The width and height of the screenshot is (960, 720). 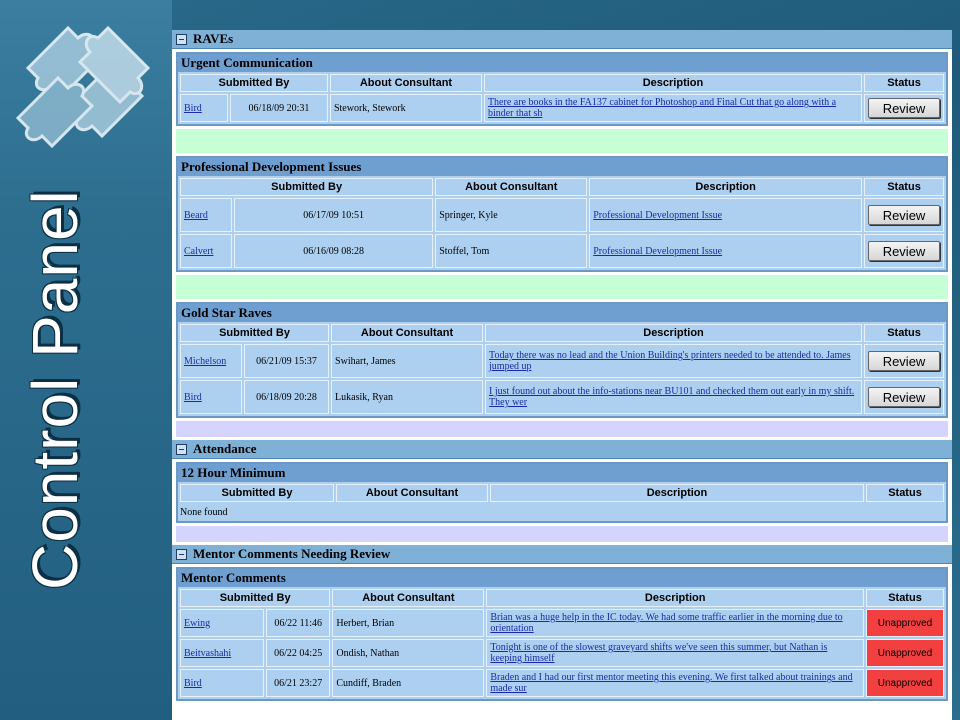 I want to click on date-cell: 06/17/09 10:51, so click(x=334, y=215).